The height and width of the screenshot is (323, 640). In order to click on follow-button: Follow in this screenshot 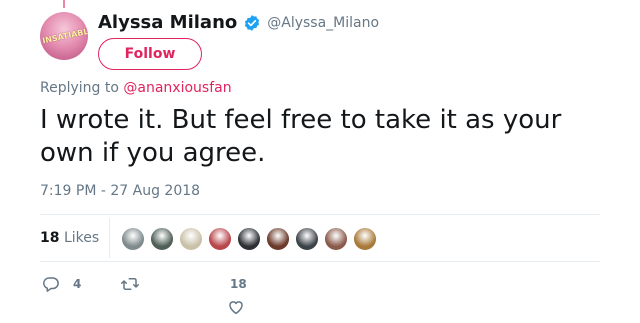, I will do `click(150, 54)`.